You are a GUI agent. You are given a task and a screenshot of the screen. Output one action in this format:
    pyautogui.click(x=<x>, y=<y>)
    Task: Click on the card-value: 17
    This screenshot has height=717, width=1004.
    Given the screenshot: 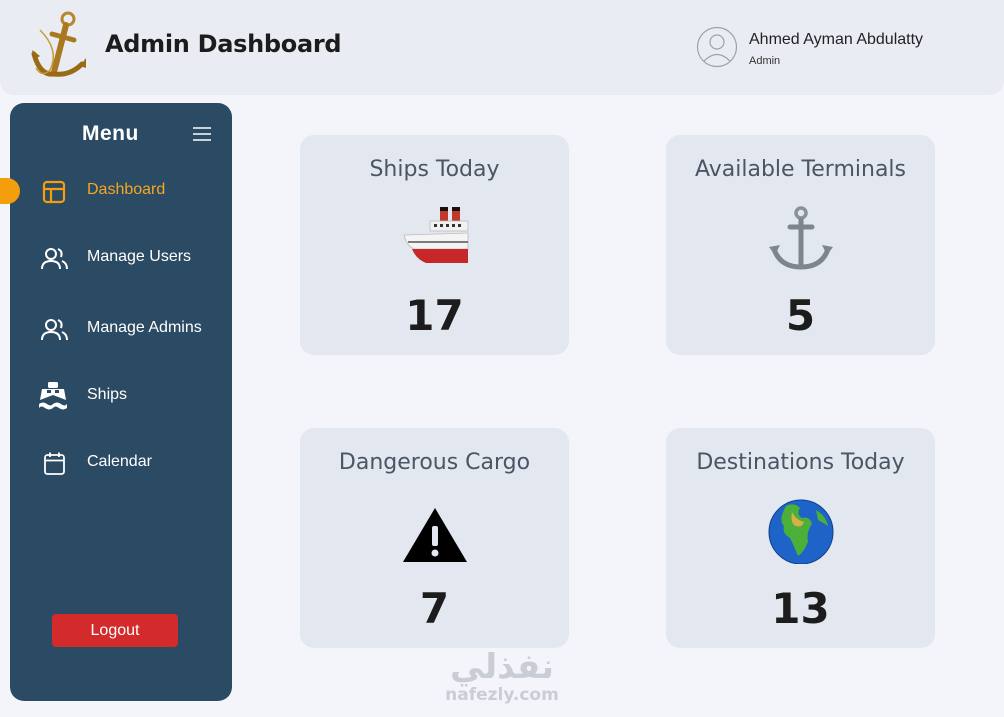 What is the action you would take?
    pyautogui.click(x=434, y=315)
    